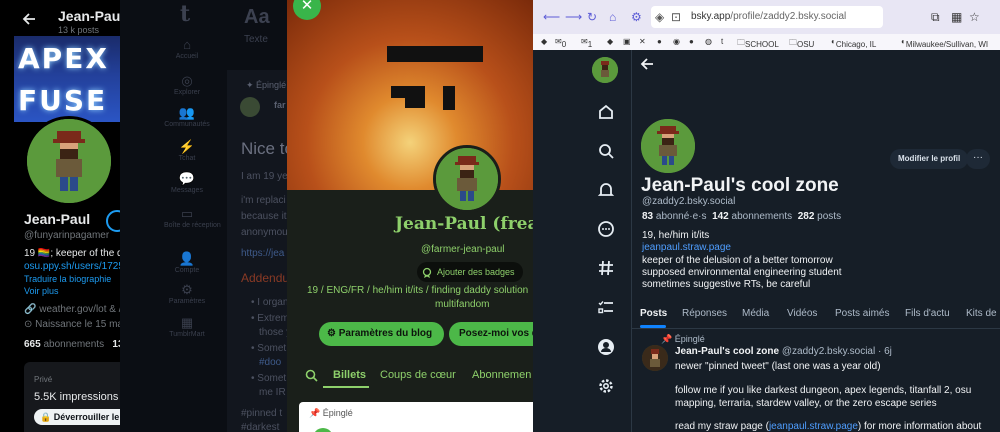 This screenshot has height=432, width=1000. What do you see at coordinates (261, 413) in the screenshot?
I see `post-tag: #pinned t` at bounding box center [261, 413].